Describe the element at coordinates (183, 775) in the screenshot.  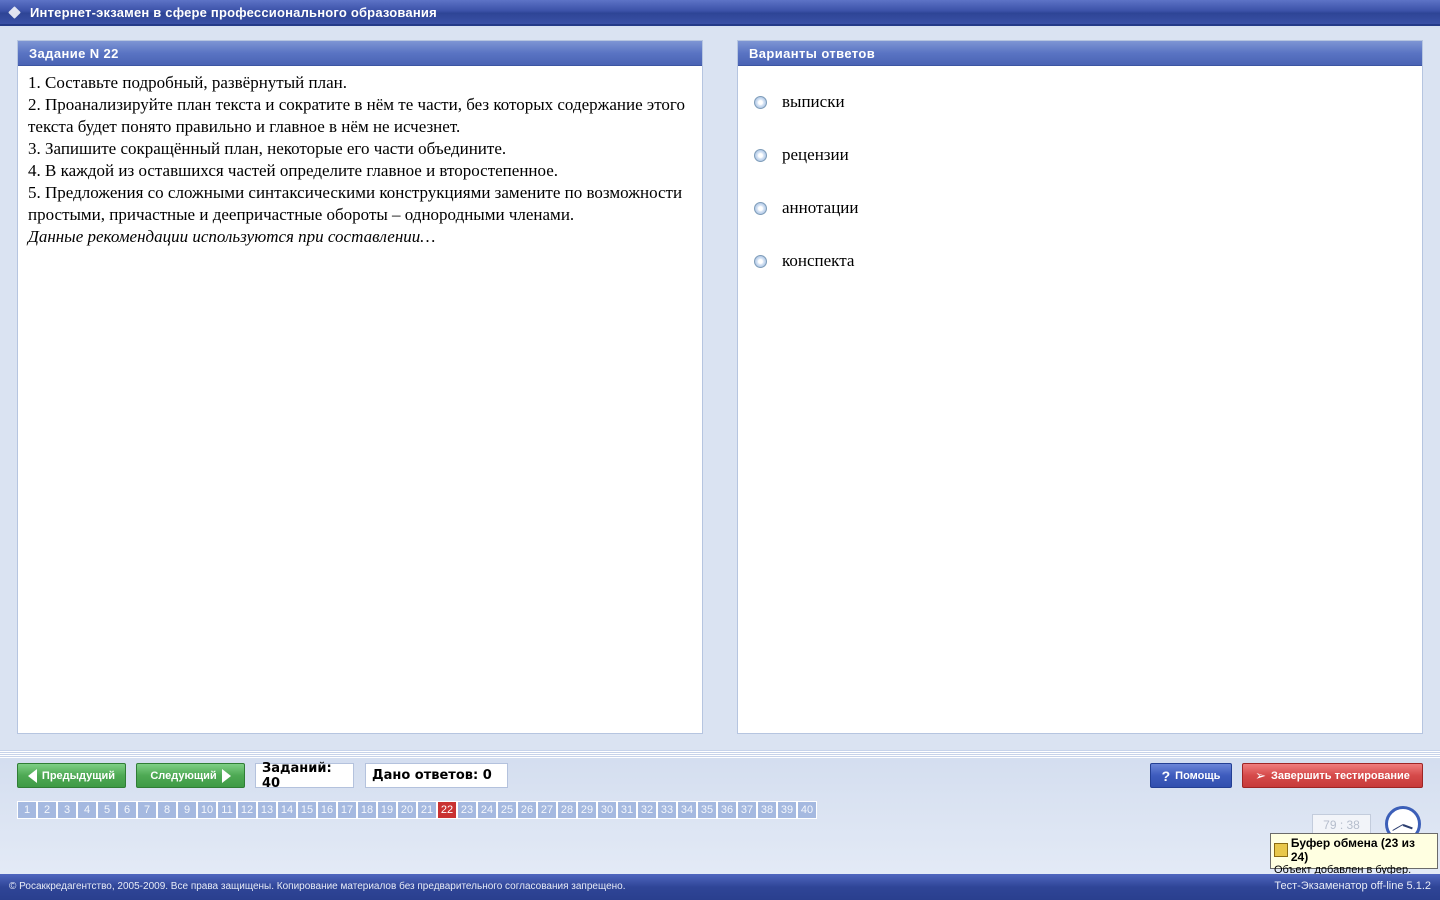
I see `next-button-label: Следующий` at that location.